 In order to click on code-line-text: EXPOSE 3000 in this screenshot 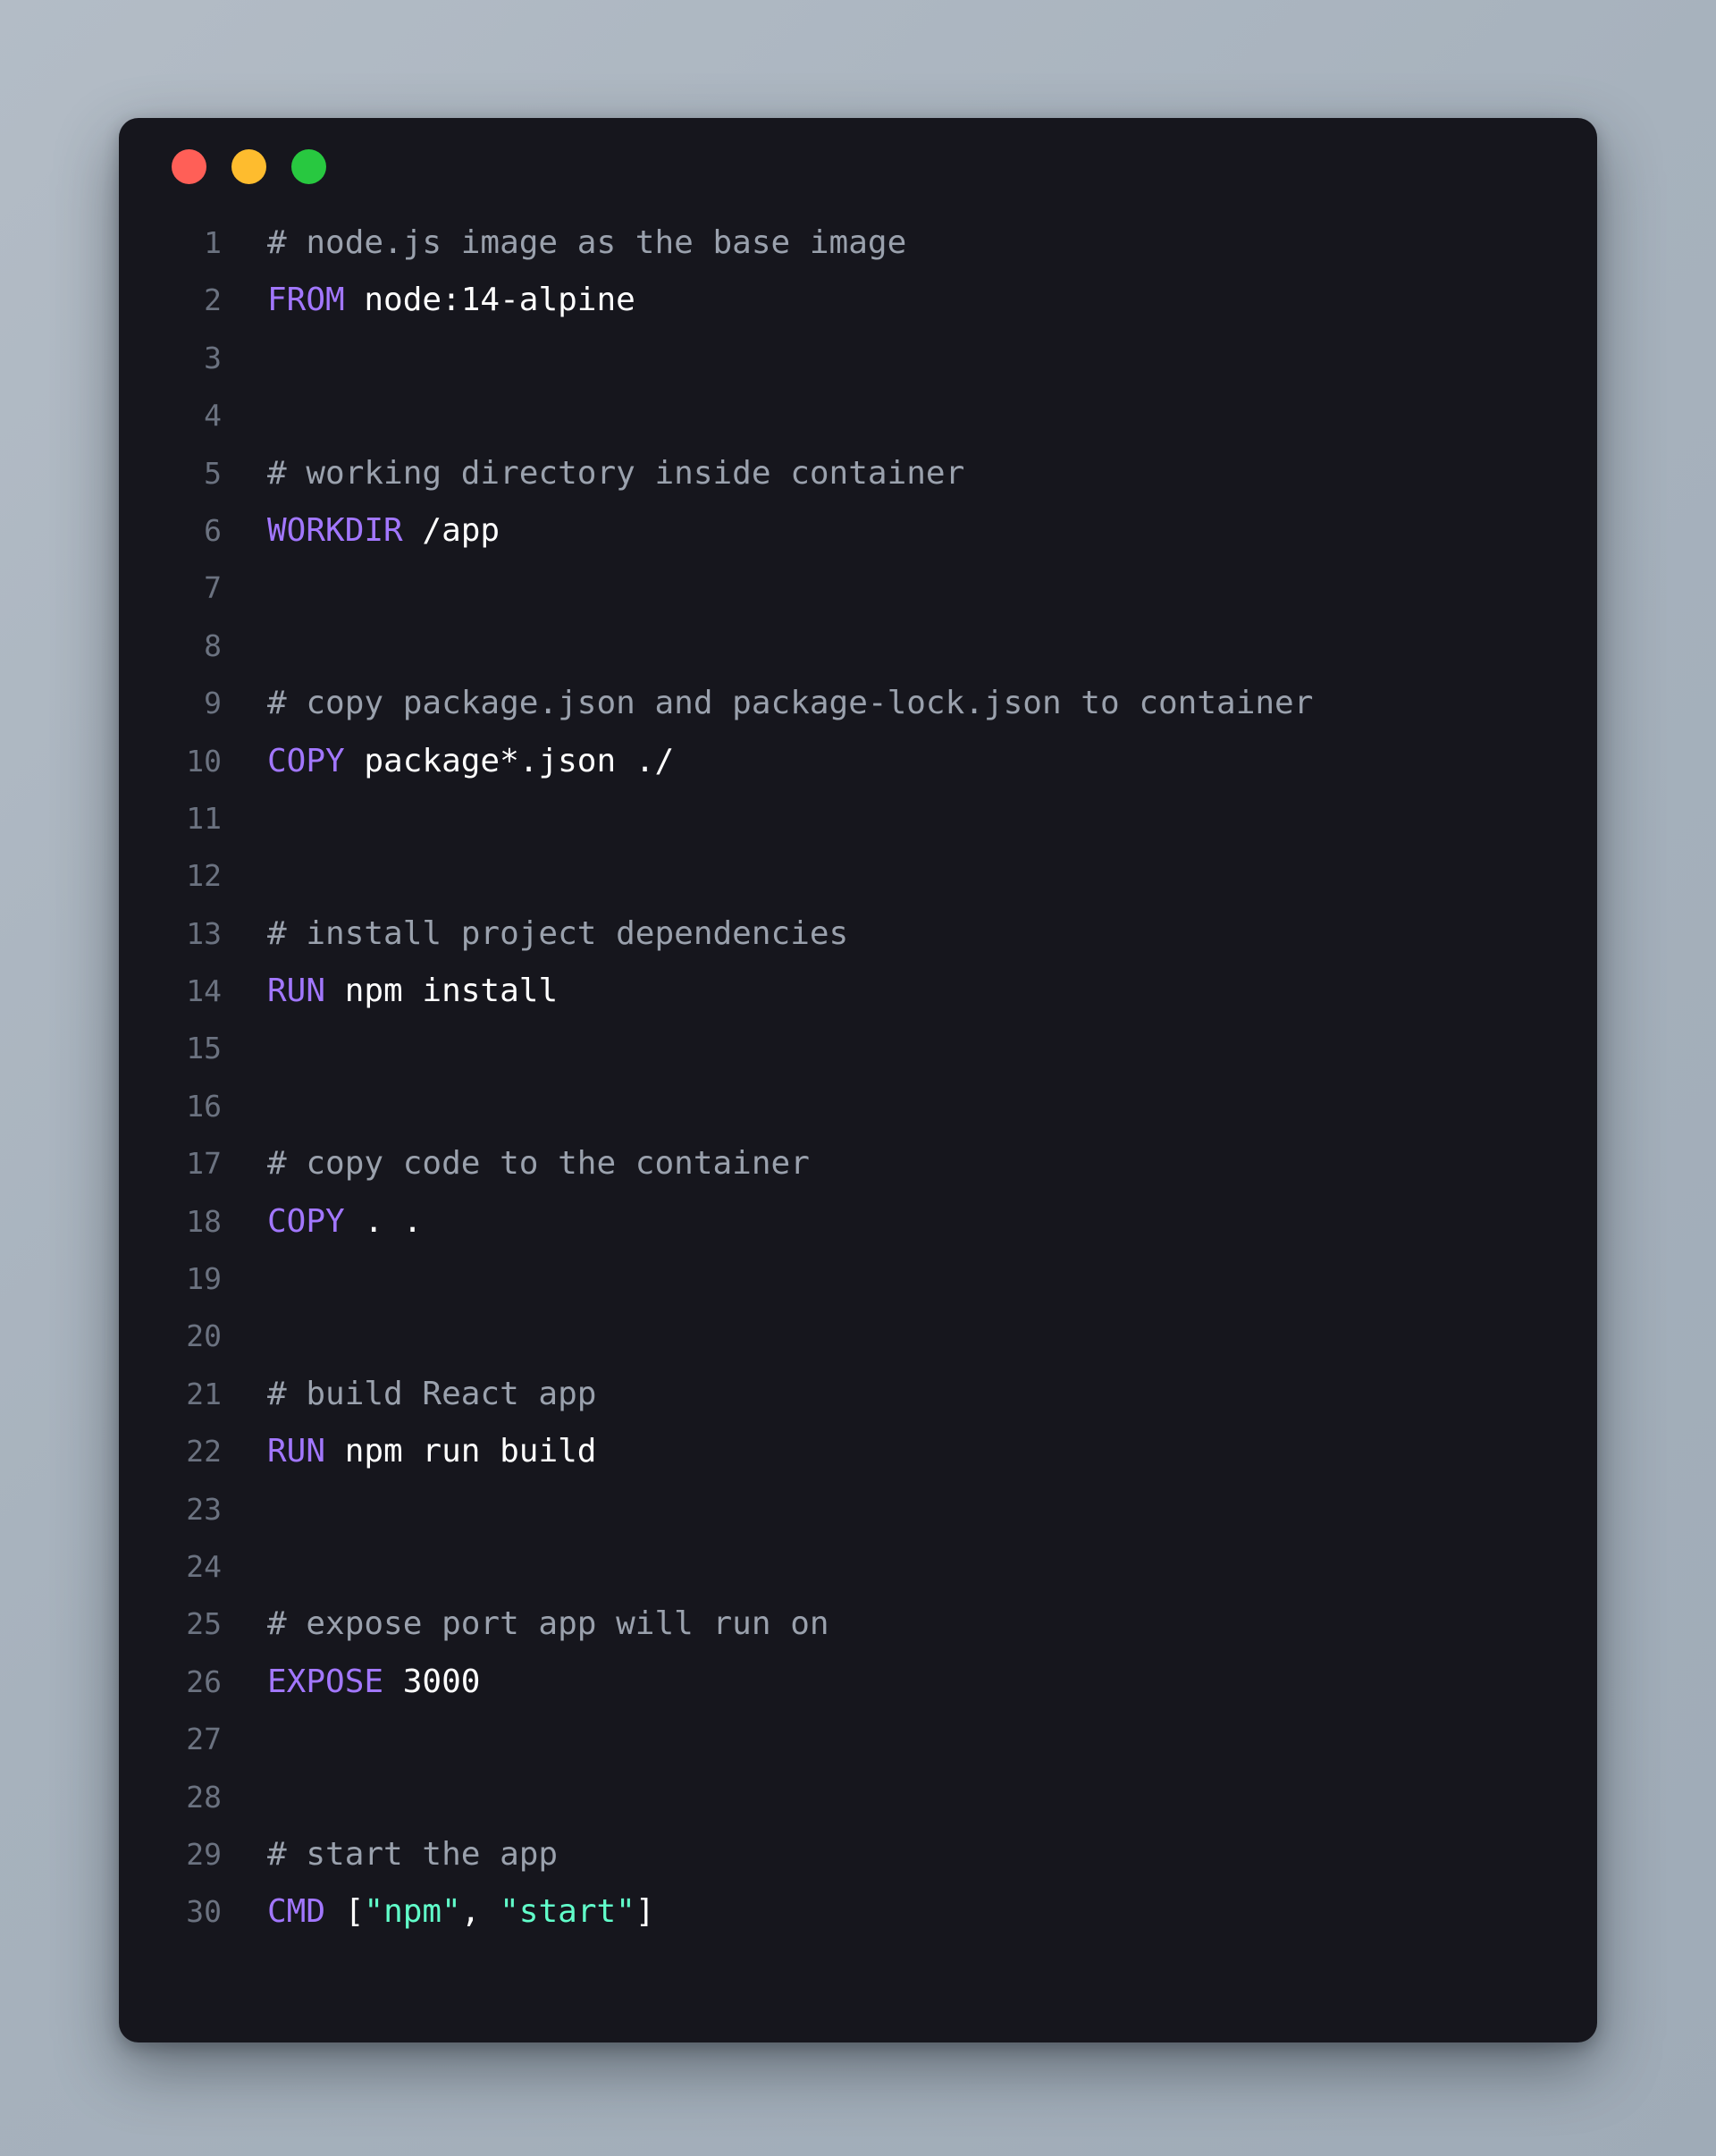, I will do `click(351, 1683)`.